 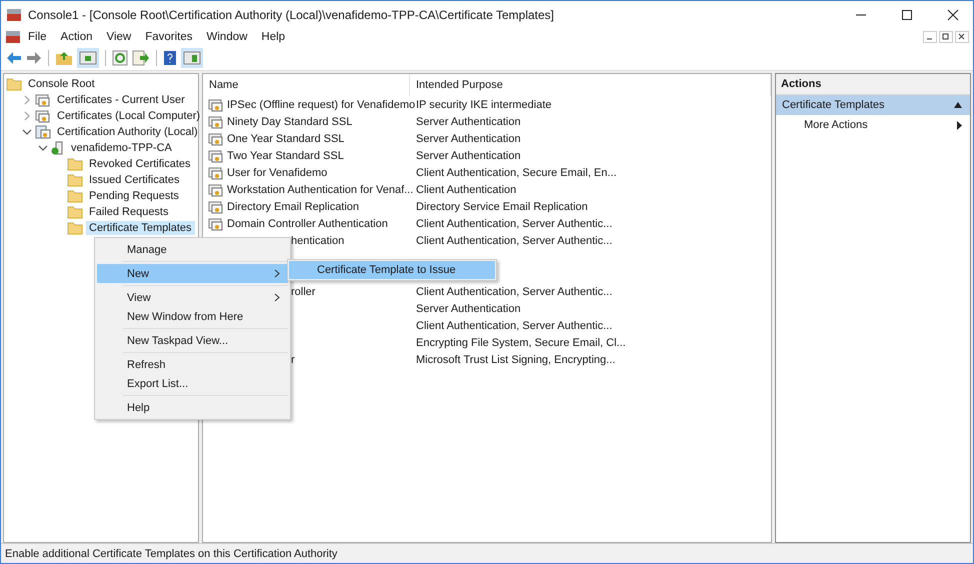 What do you see at coordinates (64, 58) in the screenshot?
I see `folder-up-icon` at bounding box center [64, 58].